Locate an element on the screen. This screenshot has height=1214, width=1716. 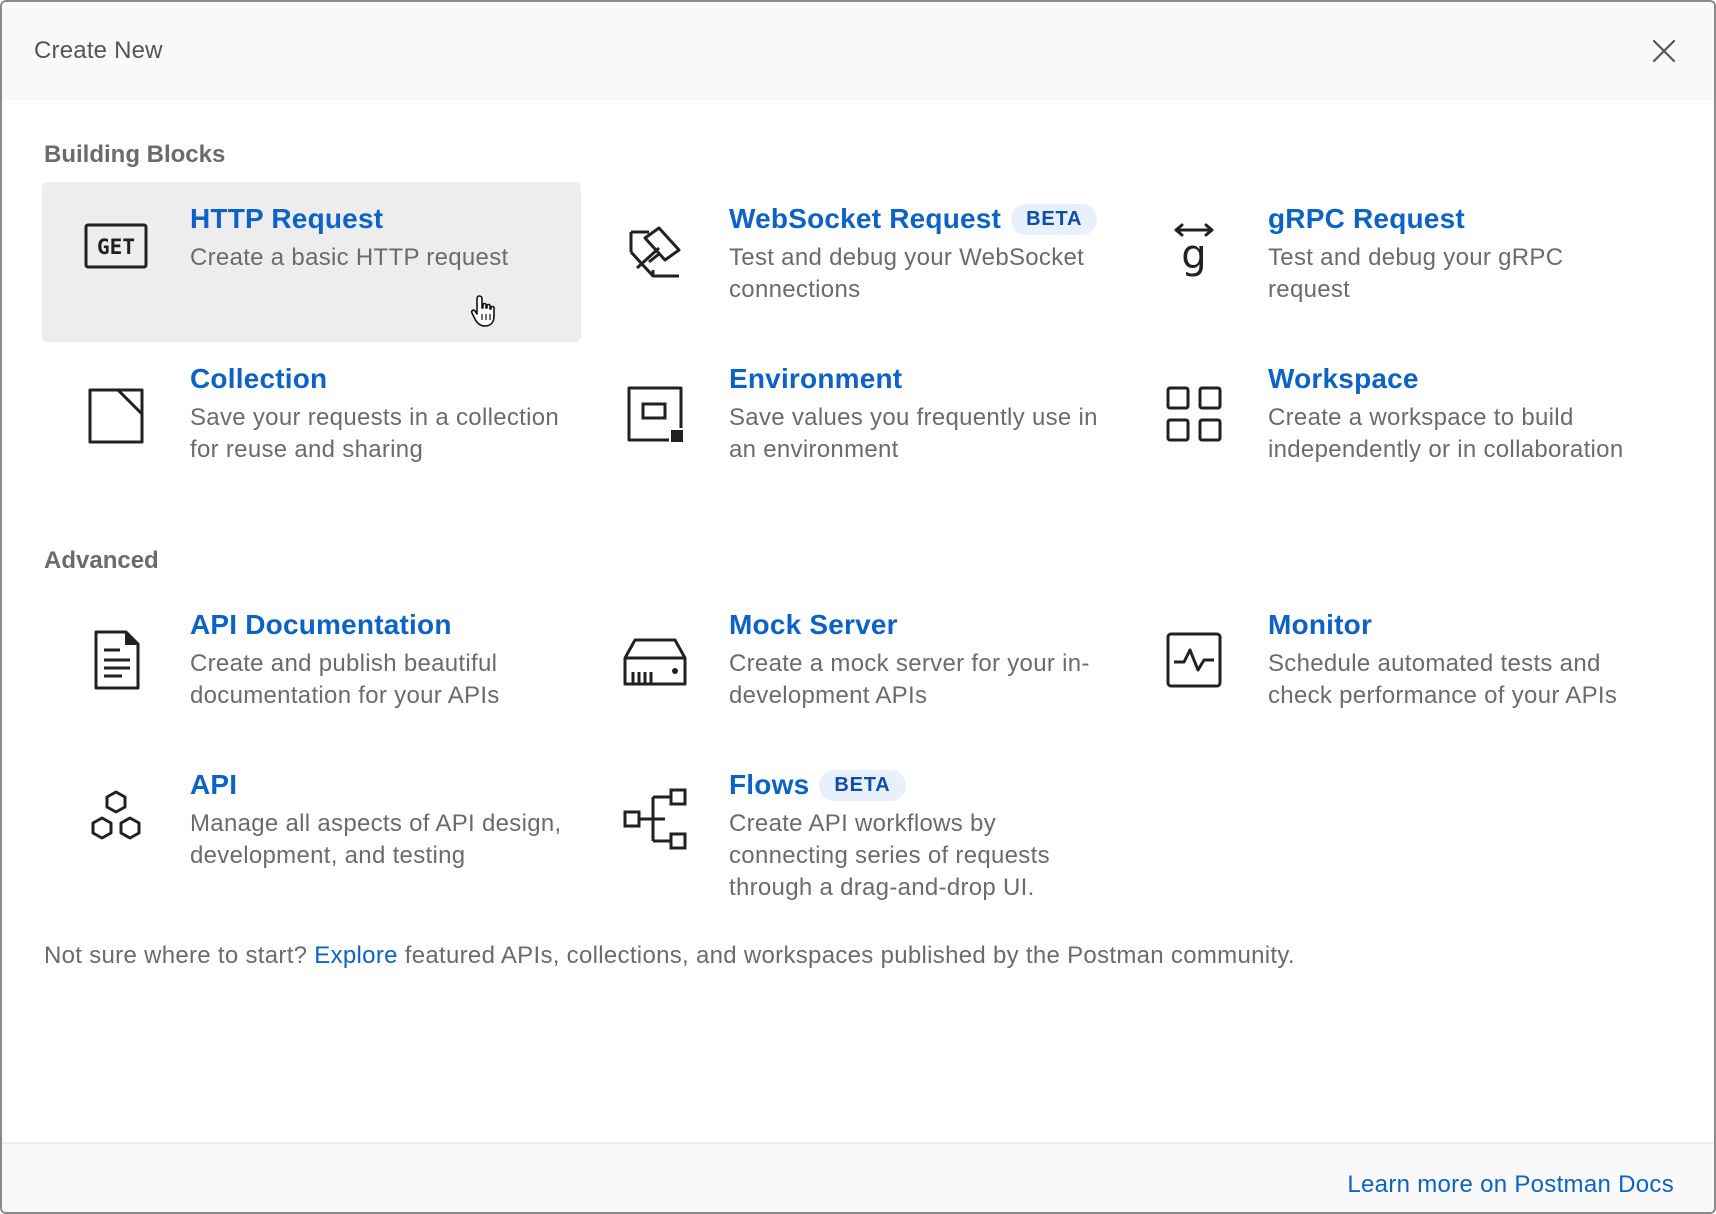
http-request-title: HTTP Request is located at coordinates (287, 218).